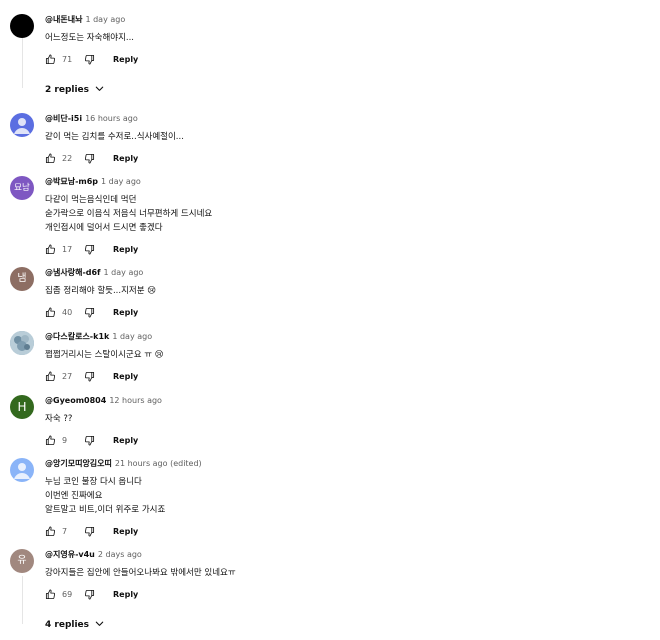 The width and height of the screenshot is (660, 640). I want to click on comment-author: @박묘남-m6p, so click(71, 181).